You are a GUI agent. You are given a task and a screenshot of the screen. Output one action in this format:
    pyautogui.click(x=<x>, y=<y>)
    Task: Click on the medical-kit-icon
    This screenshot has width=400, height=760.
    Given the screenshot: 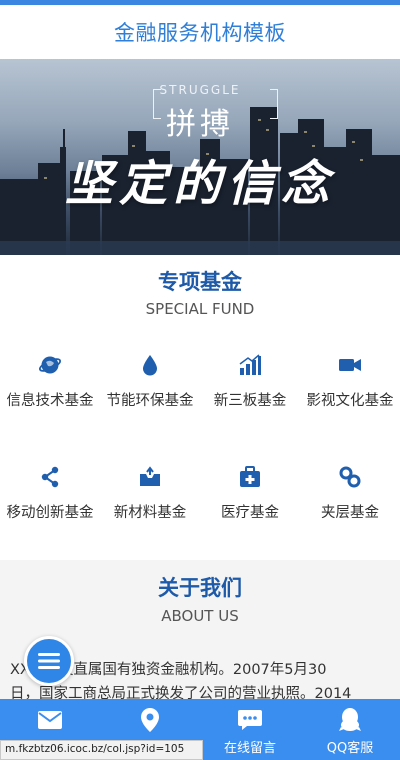 What is the action you would take?
    pyautogui.click(x=250, y=477)
    